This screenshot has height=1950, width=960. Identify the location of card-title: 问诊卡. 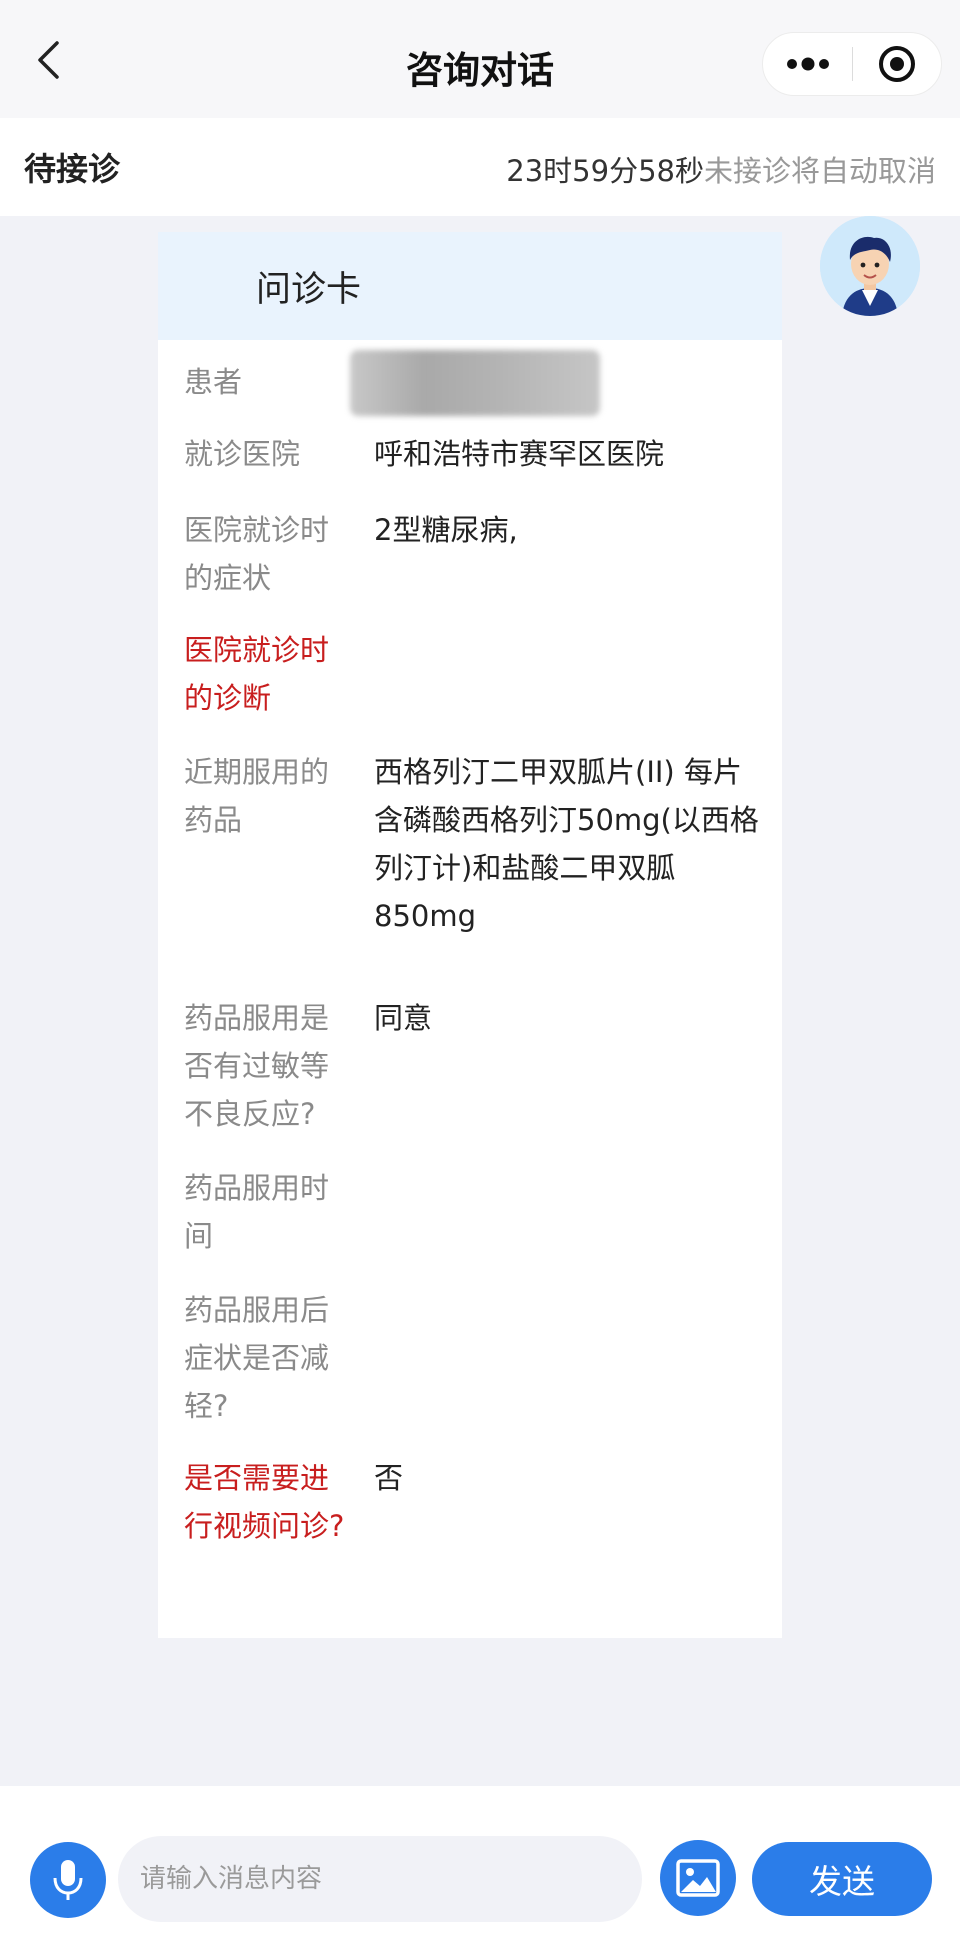
(309, 289).